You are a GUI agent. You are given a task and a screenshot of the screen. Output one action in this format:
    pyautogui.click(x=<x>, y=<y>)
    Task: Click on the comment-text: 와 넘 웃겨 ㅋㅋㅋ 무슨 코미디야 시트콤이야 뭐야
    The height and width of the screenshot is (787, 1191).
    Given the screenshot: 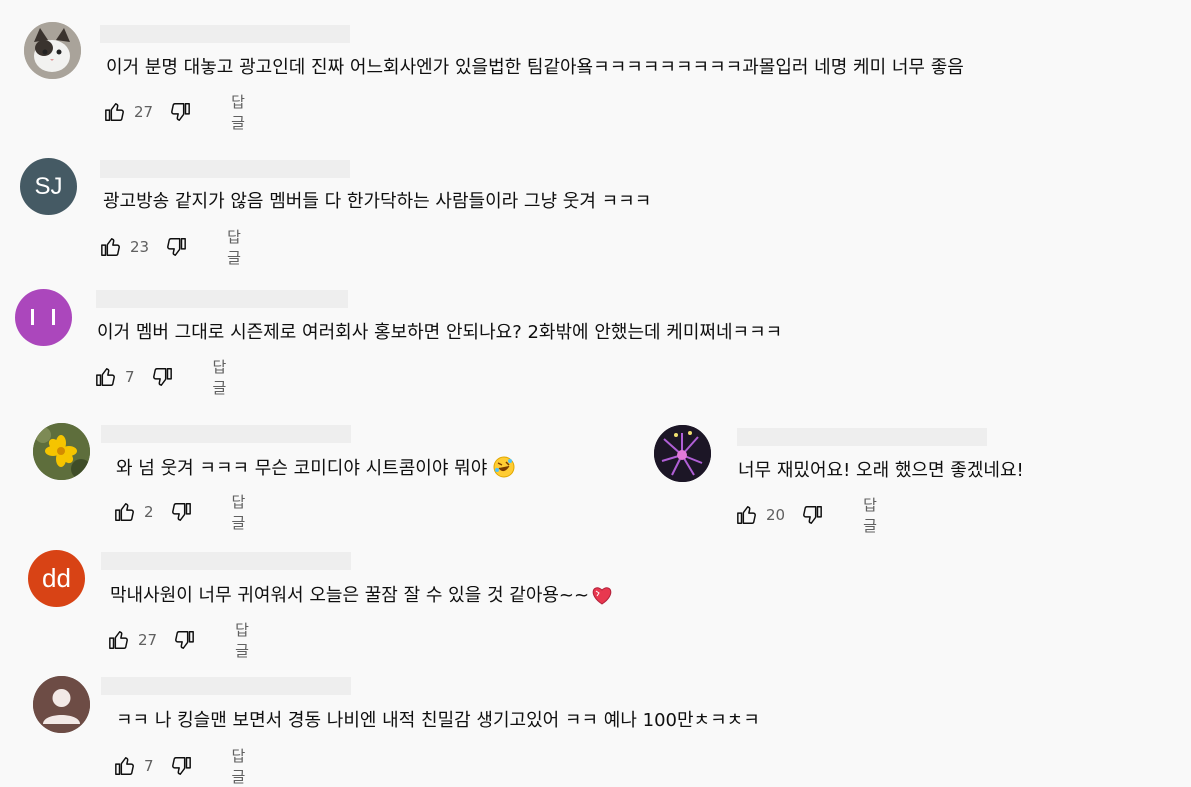 What is the action you would take?
    pyautogui.click(x=315, y=470)
    